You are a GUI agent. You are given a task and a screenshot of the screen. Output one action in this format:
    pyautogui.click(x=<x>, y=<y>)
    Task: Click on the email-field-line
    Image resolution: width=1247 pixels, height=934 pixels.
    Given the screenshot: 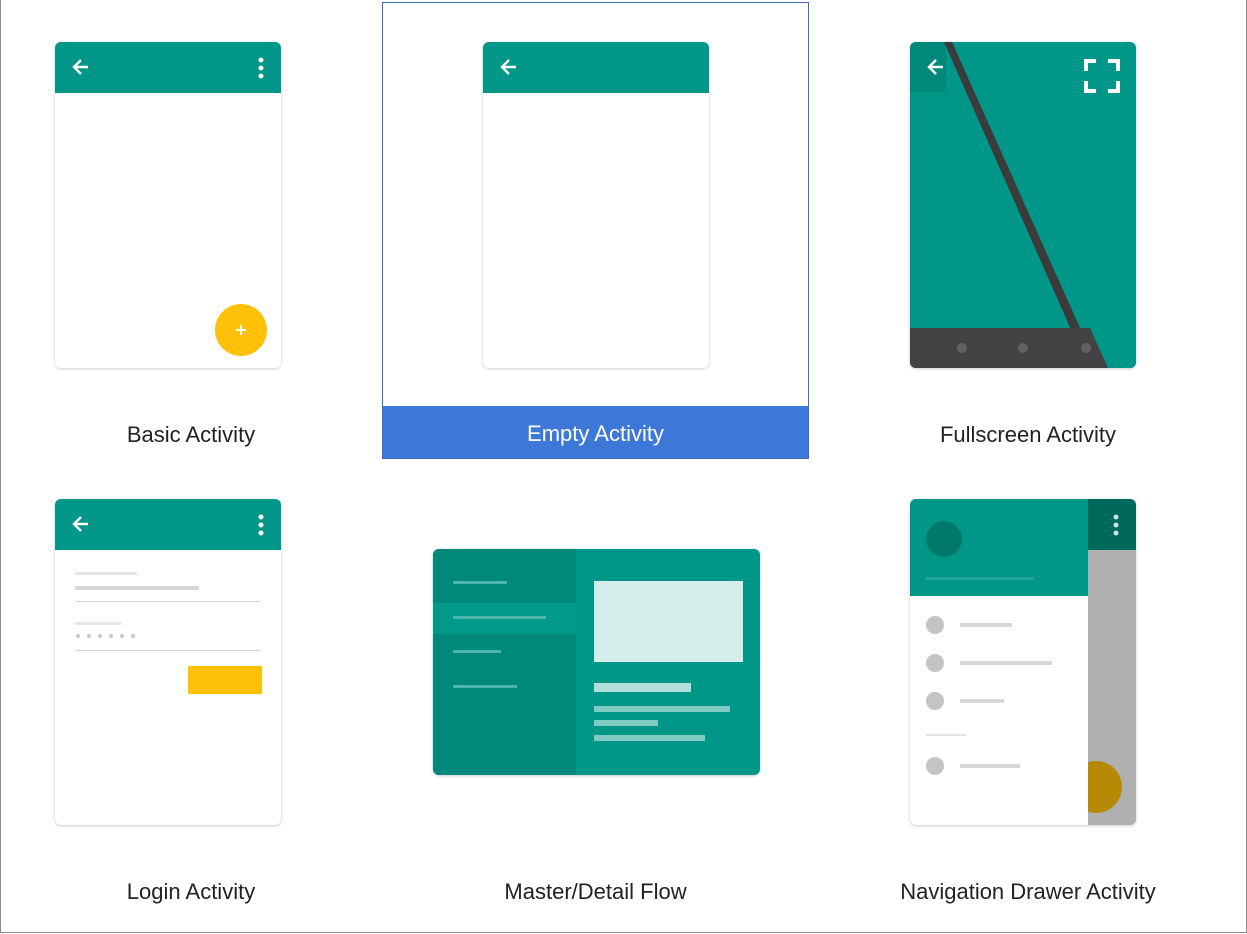 What is the action you would take?
    pyautogui.click(x=137, y=588)
    